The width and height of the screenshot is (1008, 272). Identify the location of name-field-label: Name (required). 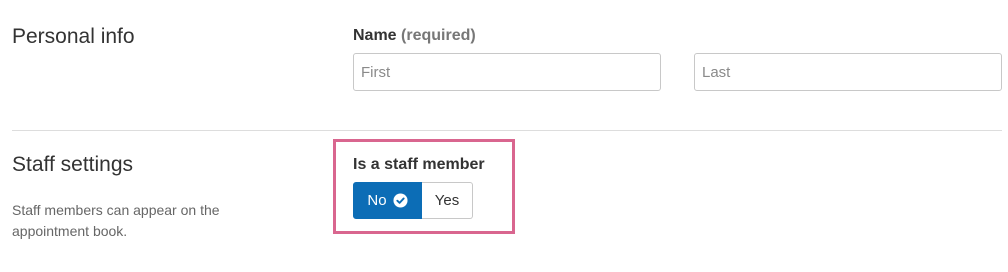
(414, 36).